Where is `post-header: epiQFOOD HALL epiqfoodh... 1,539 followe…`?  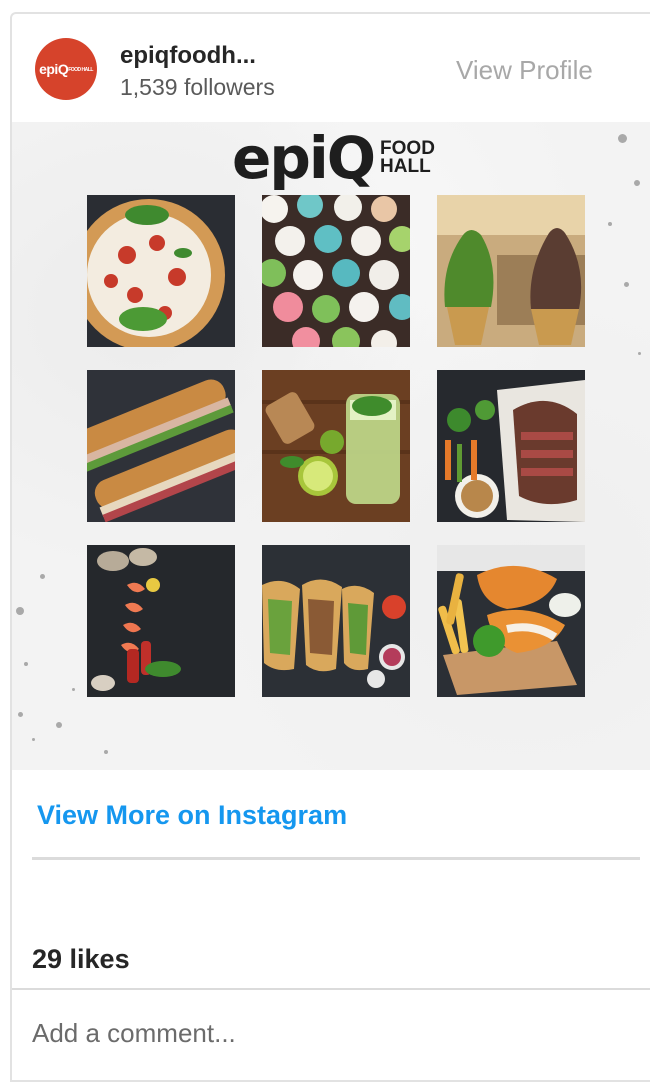 post-header: epiQFOOD HALL epiqfoodh... 1,539 followe… is located at coordinates (331, 68).